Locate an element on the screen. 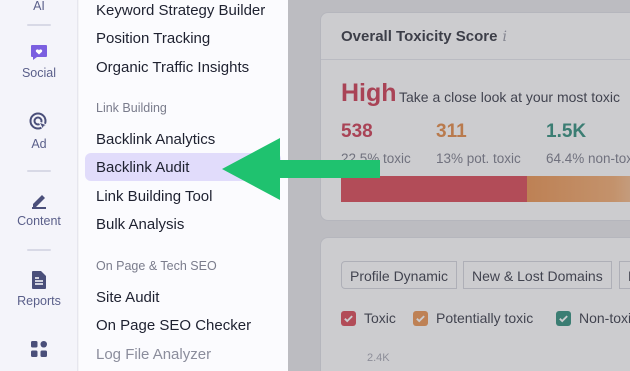 This screenshot has height=371, width=630. legend-potentially-toxic: Potentially toxic is located at coordinates (473, 318).